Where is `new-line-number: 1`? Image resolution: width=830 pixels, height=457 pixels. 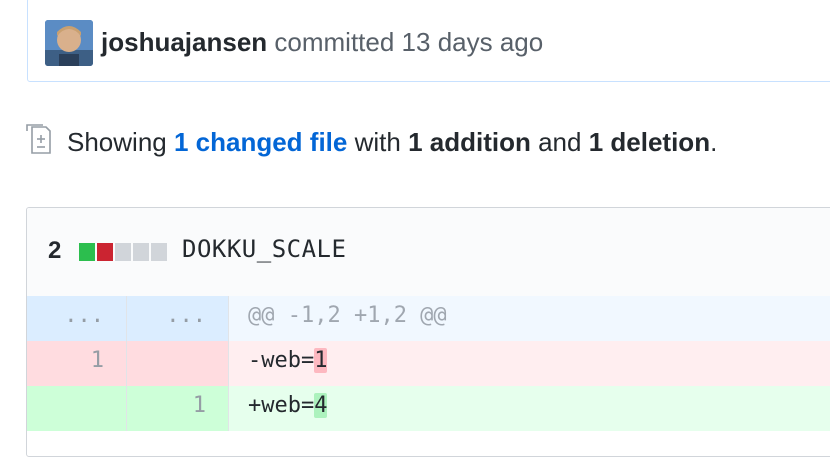 new-line-number: 1 is located at coordinates (178, 408).